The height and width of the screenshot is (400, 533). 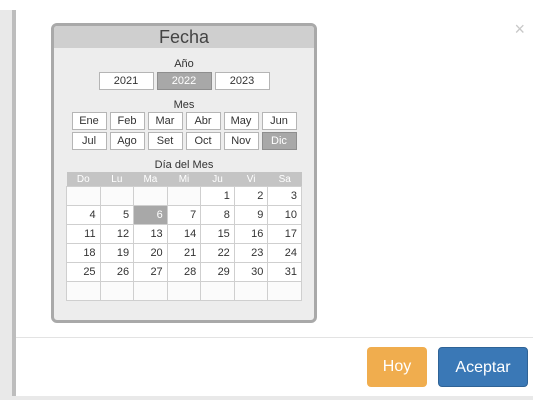 What do you see at coordinates (217, 196) in the screenshot?
I see `day-cell-1: 1` at bounding box center [217, 196].